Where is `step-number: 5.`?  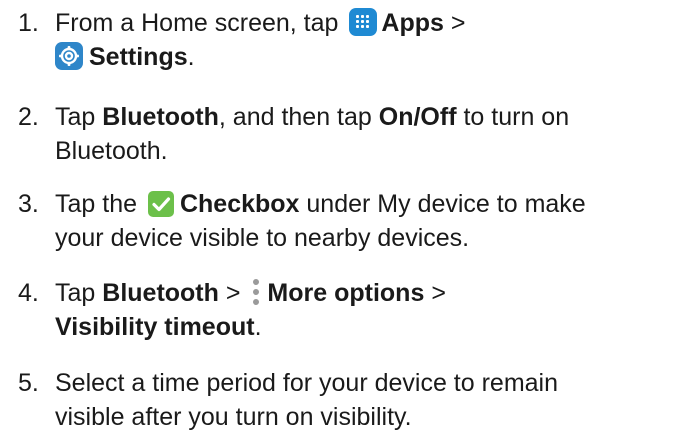 step-number: 5. is located at coordinates (28, 383).